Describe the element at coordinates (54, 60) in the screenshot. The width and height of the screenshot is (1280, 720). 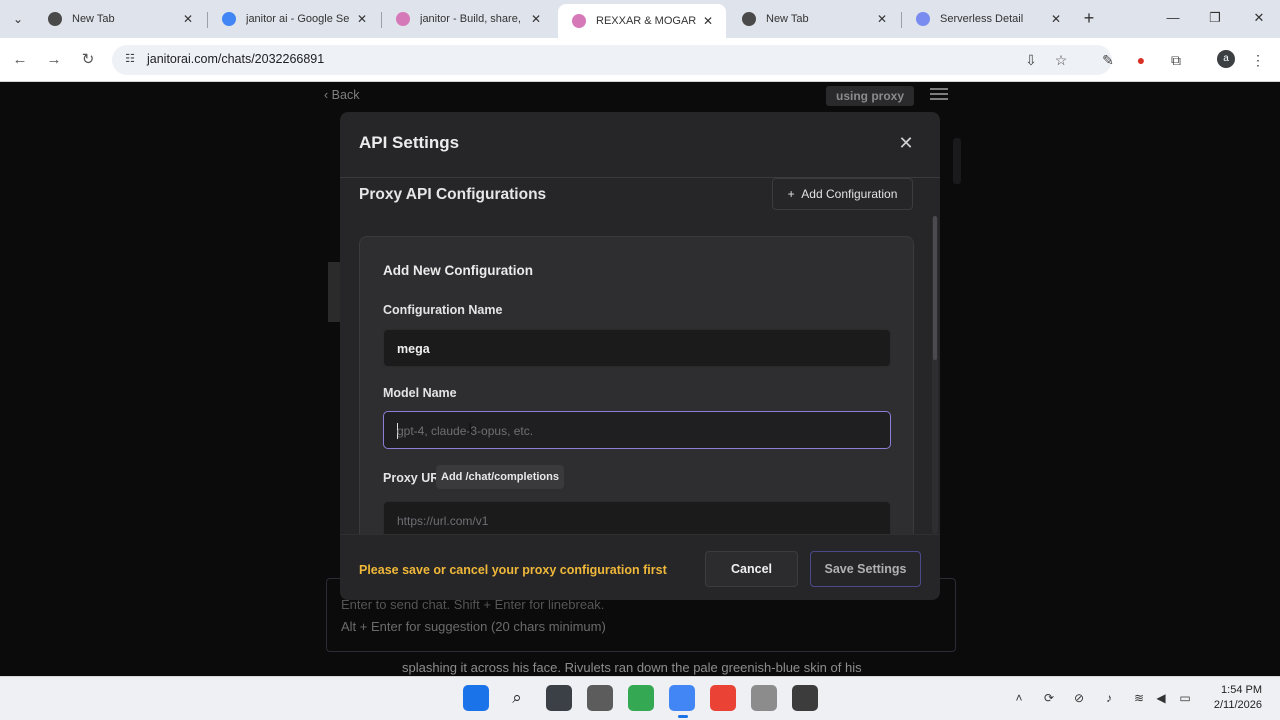
I see `forward-arrow-icon: →` at that location.